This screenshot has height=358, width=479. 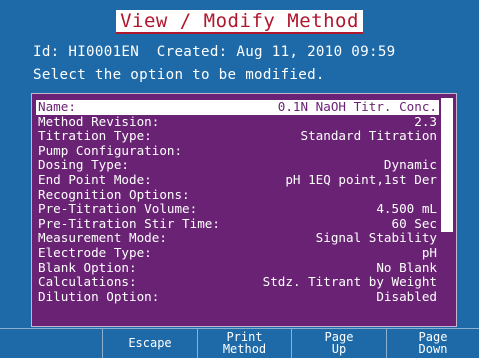 What do you see at coordinates (237, 194) in the screenshot?
I see `option-row: Recognition Options:` at bounding box center [237, 194].